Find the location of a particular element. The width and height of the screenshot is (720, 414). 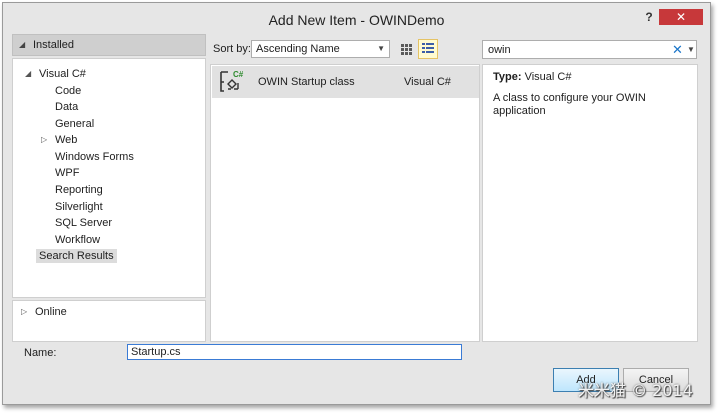

sort-value: Ascending Name is located at coordinates (298, 49).